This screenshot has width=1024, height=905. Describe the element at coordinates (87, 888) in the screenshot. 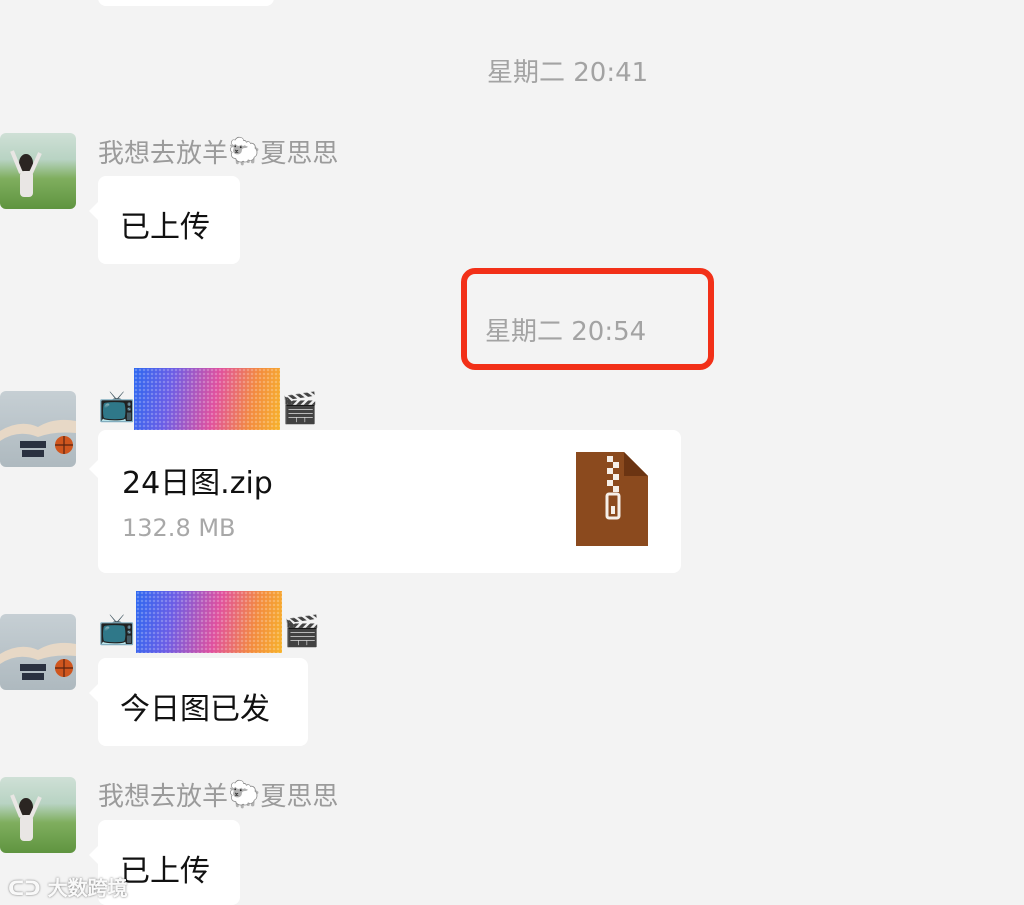

I see `watermark-text: 大数跨境` at that location.